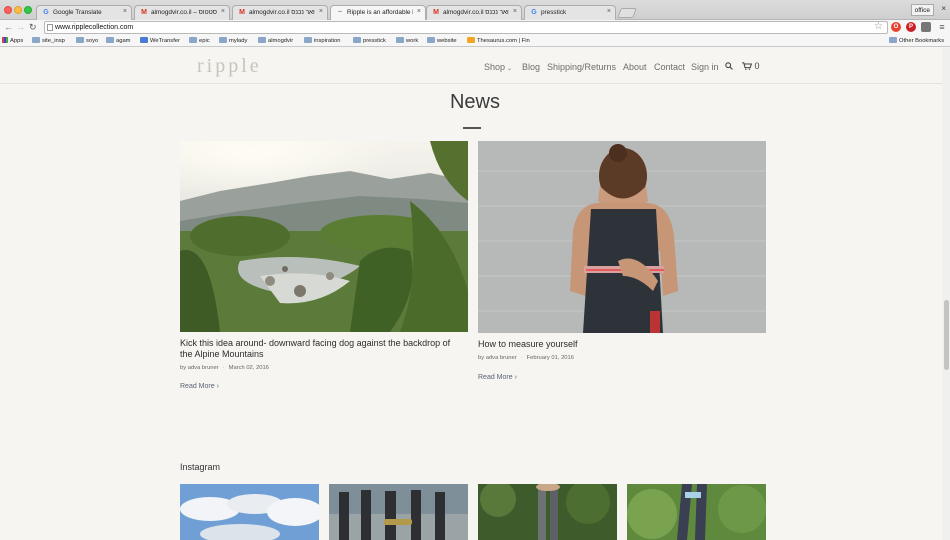 This screenshot has height=540, width=950. I want to click on window-minimize-button, so click(18, 10).